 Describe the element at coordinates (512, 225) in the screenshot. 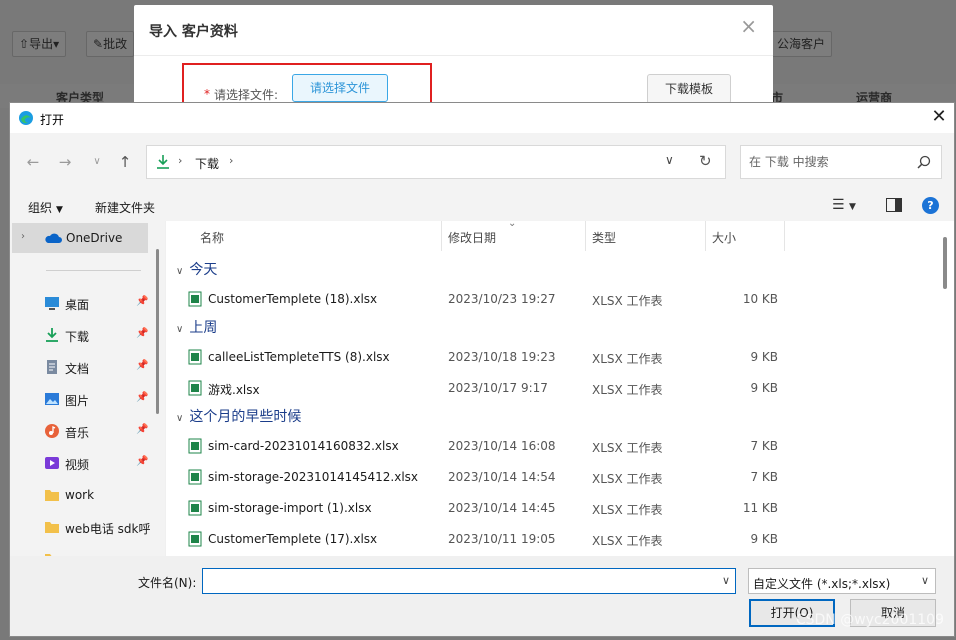

I see `sort-chevron-icon: ⌄` at that location.